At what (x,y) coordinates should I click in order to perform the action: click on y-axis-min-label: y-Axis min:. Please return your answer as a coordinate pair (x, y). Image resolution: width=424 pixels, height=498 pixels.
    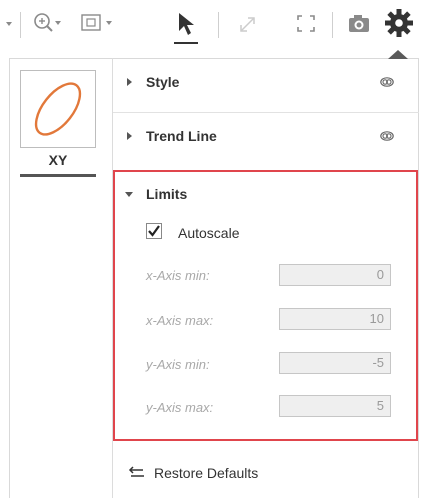
    Looking at the image, I should click on (178, 364).